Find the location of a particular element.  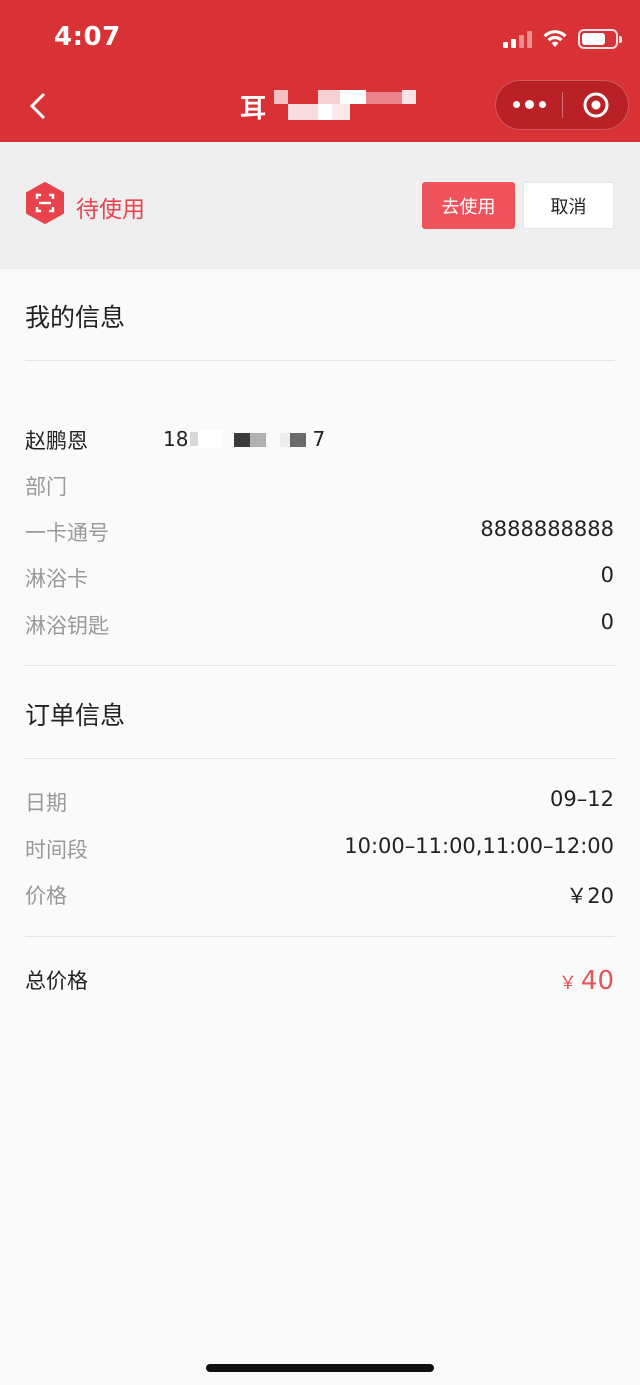

total-price-value: ￥ 40 is located at coordinates (586, 981).